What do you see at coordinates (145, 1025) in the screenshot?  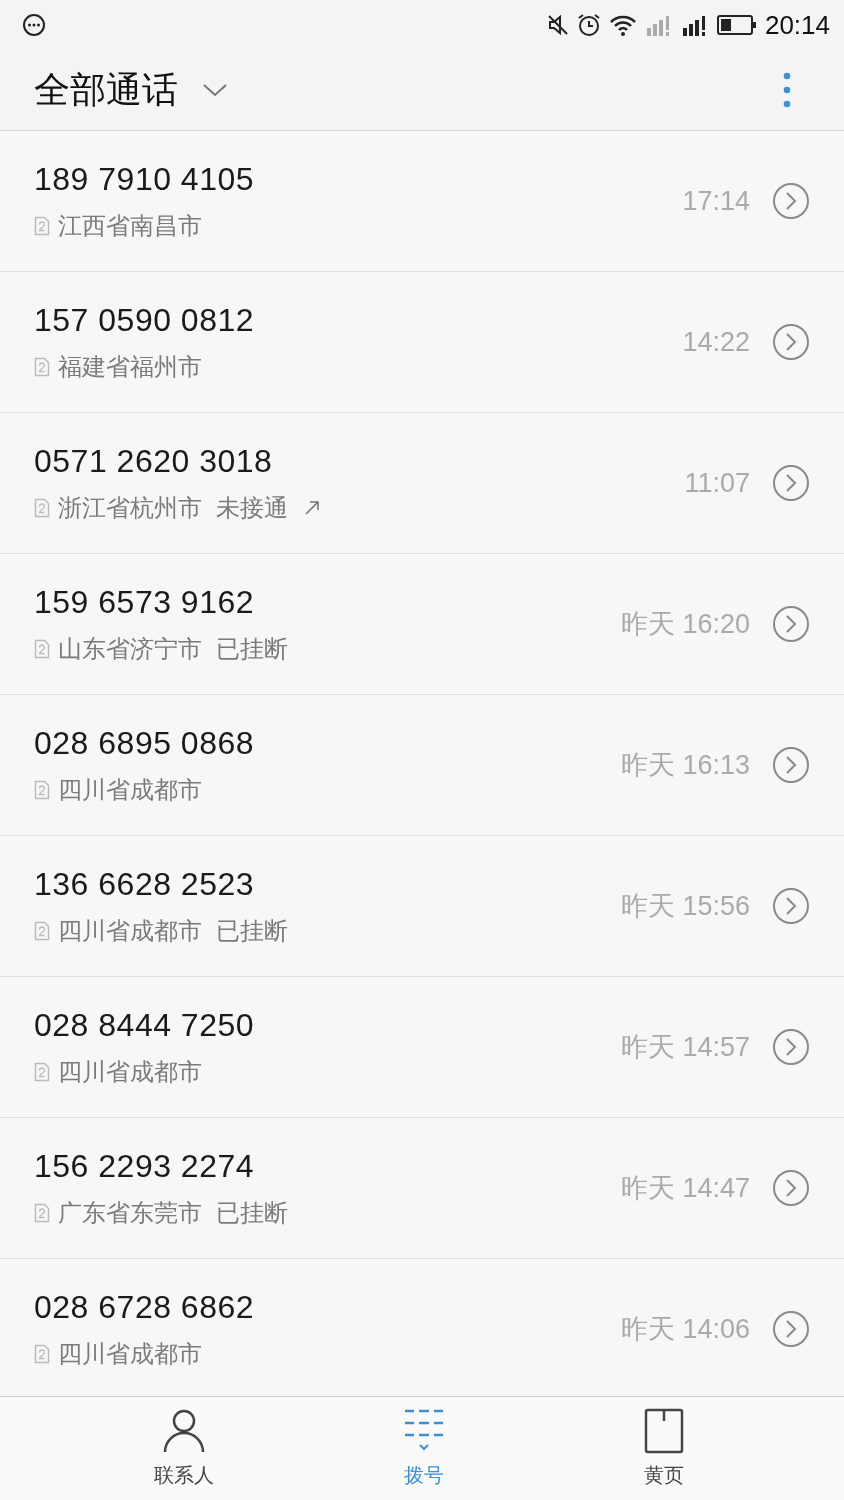 I see `phone-number: 028 8444 7250` at bounding box center [145, 1025].